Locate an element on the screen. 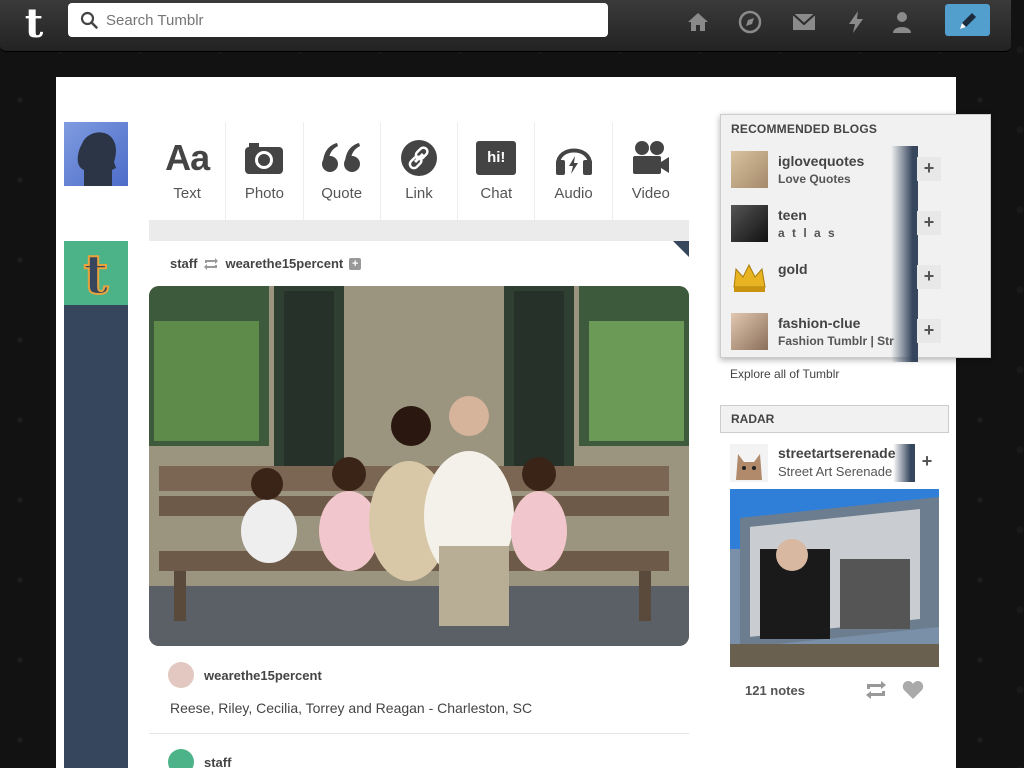  recommended-item: fashion-clue Fashion Tumblr | Str + is located at coordinates (856, 337).